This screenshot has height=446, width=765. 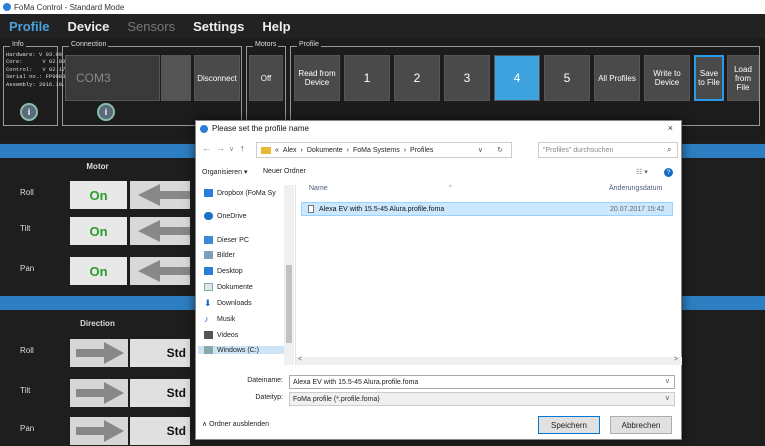 What do you see at coordinates (637, 209) in the screenshot?
I see `file-date: 20.07.2017 15:42` at bounding box center [637, 209].